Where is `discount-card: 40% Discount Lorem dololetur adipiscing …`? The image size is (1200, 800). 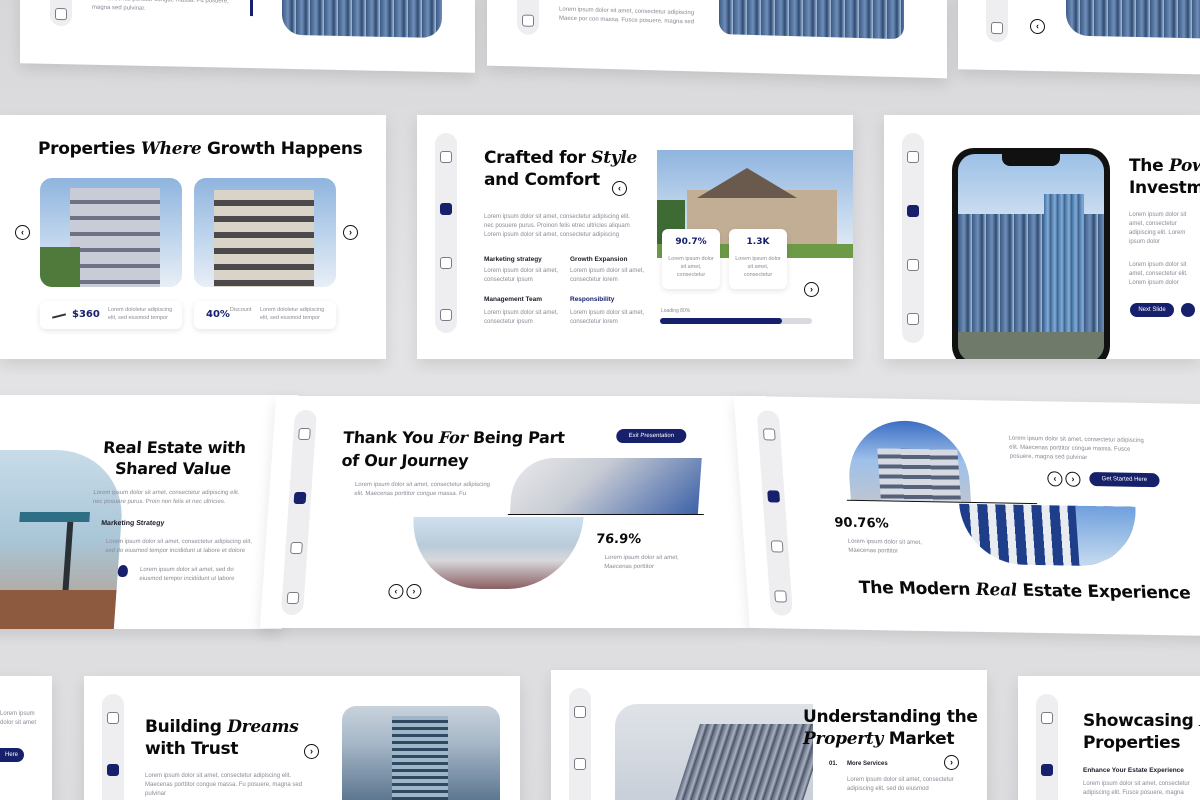 discount-card: 40% Discount Lorem dololetur adipiscing … is located at coordinates (265, 315).